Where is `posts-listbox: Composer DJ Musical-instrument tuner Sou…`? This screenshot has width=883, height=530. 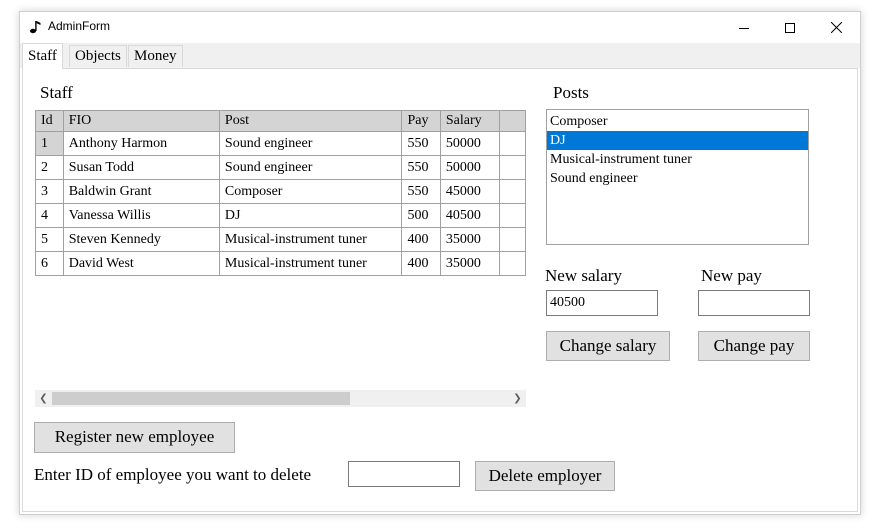
posts-listbox: Composer DJ Musical-instrument tuner Sou… is located at coordinates (677, 177).